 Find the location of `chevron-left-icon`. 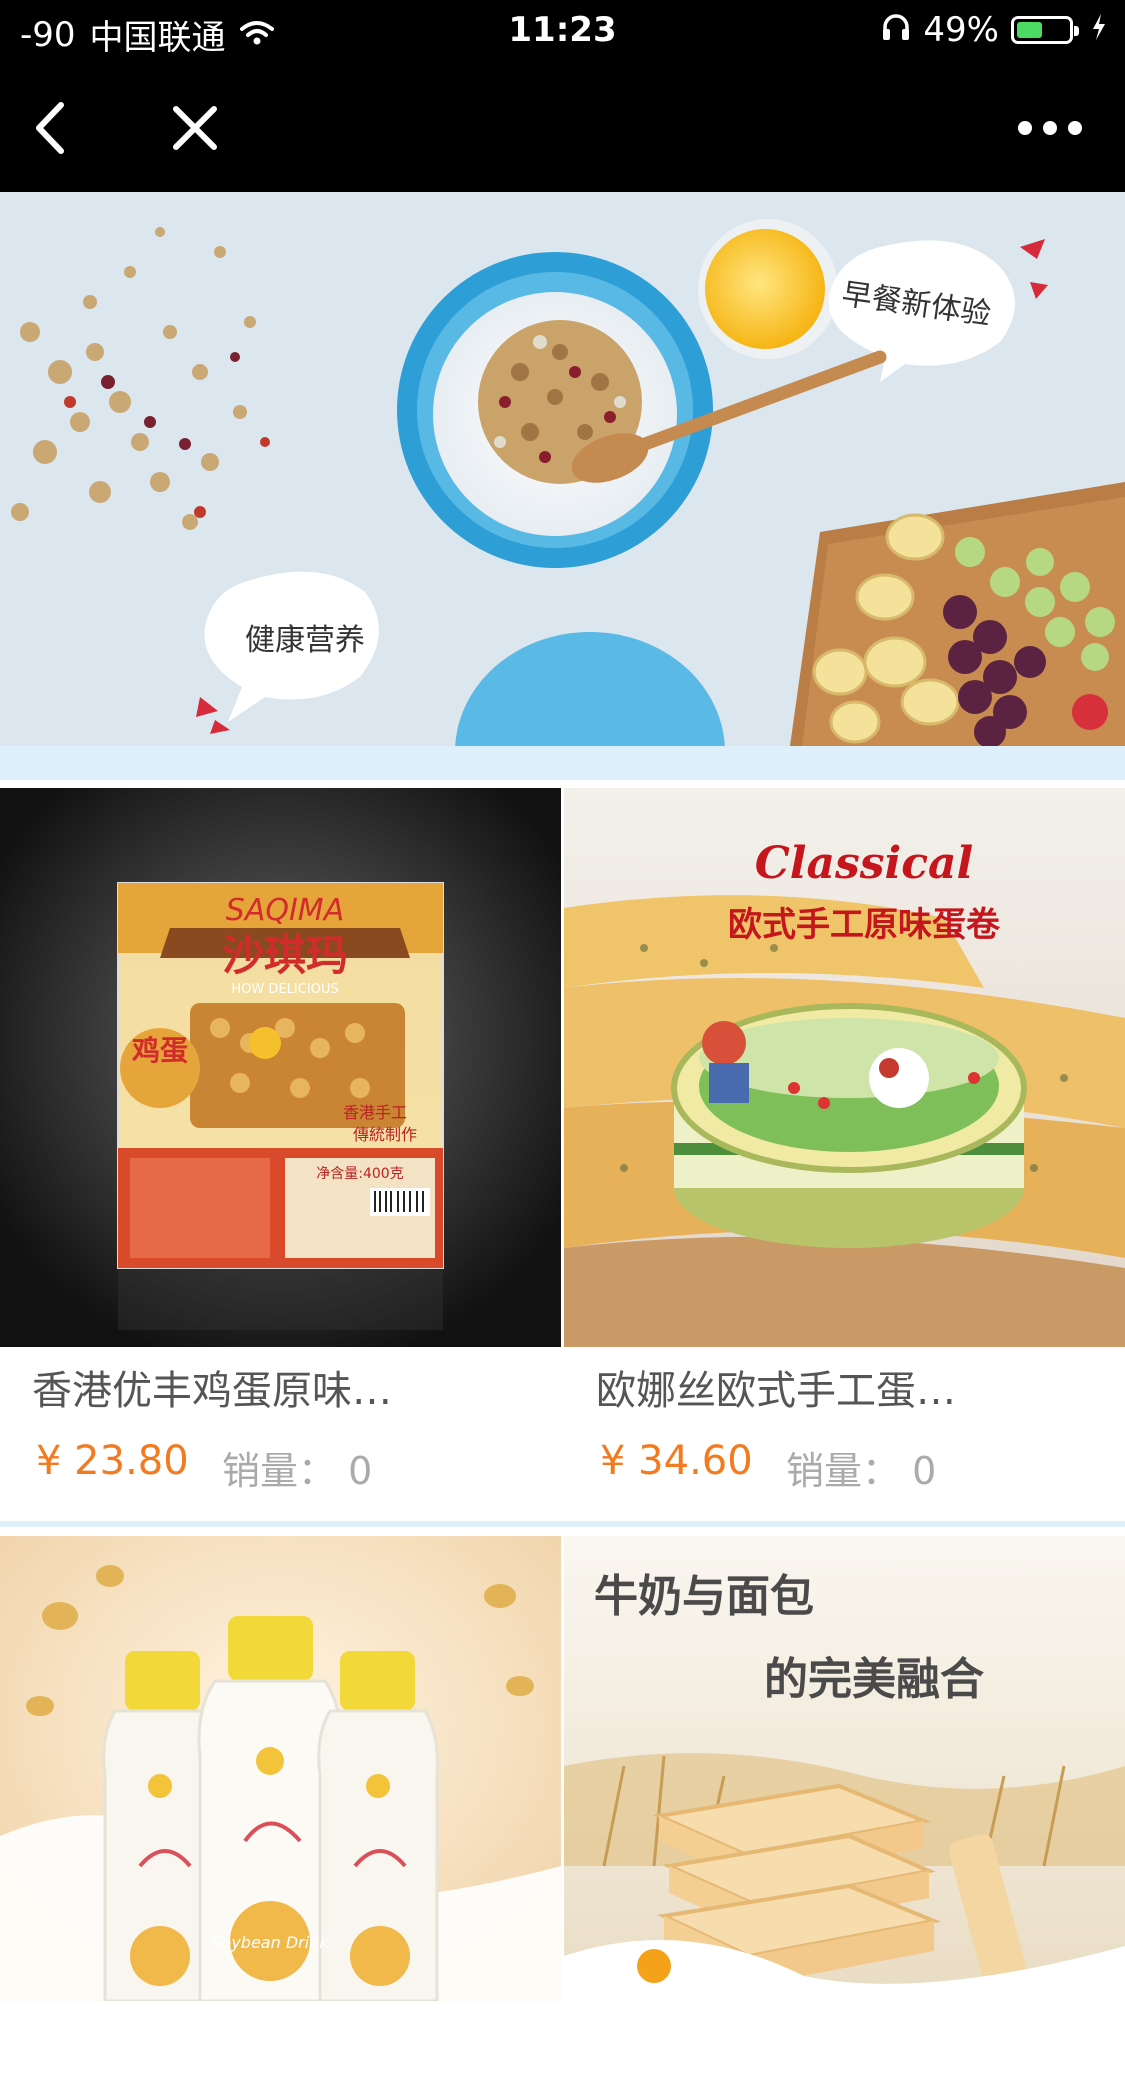

chevron-left-icon is located at coordinates (50, 128).